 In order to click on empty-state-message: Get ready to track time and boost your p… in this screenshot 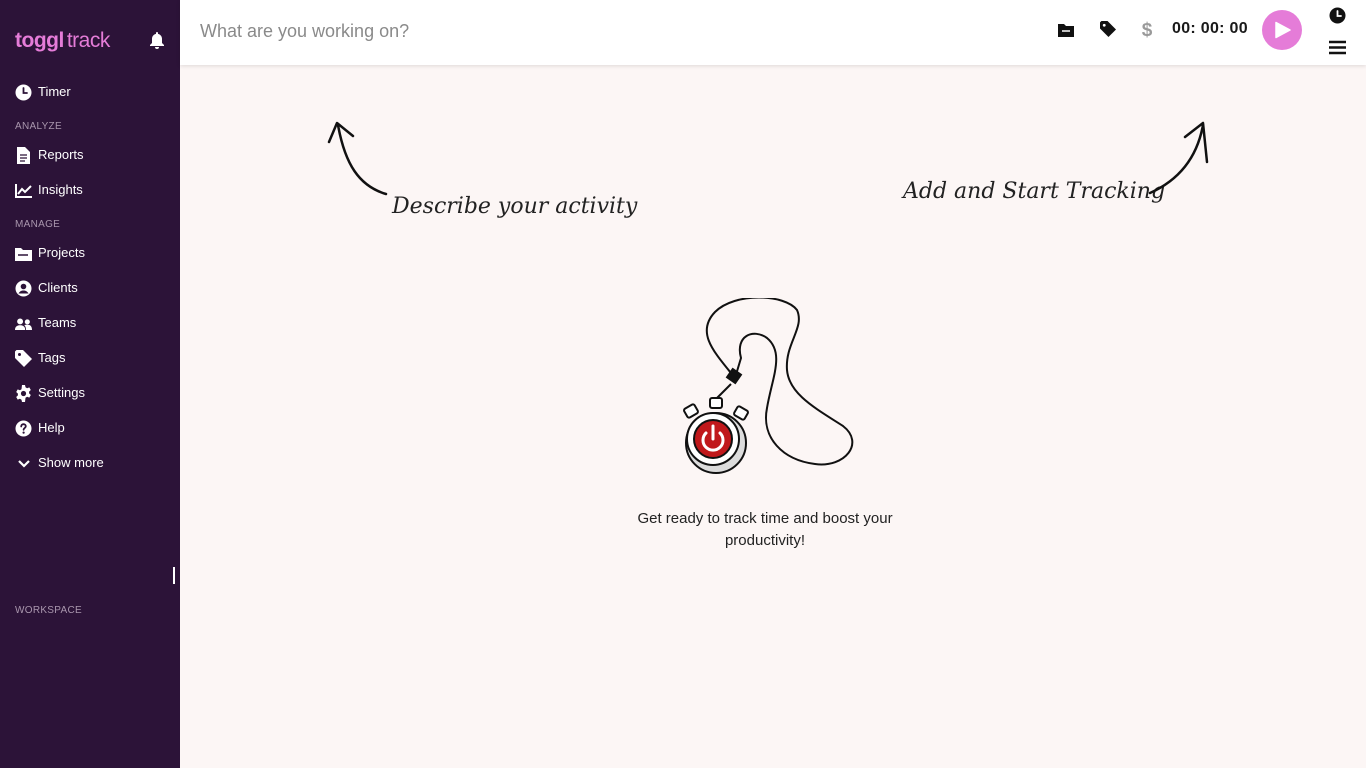, I will do `click(765, 530)`.